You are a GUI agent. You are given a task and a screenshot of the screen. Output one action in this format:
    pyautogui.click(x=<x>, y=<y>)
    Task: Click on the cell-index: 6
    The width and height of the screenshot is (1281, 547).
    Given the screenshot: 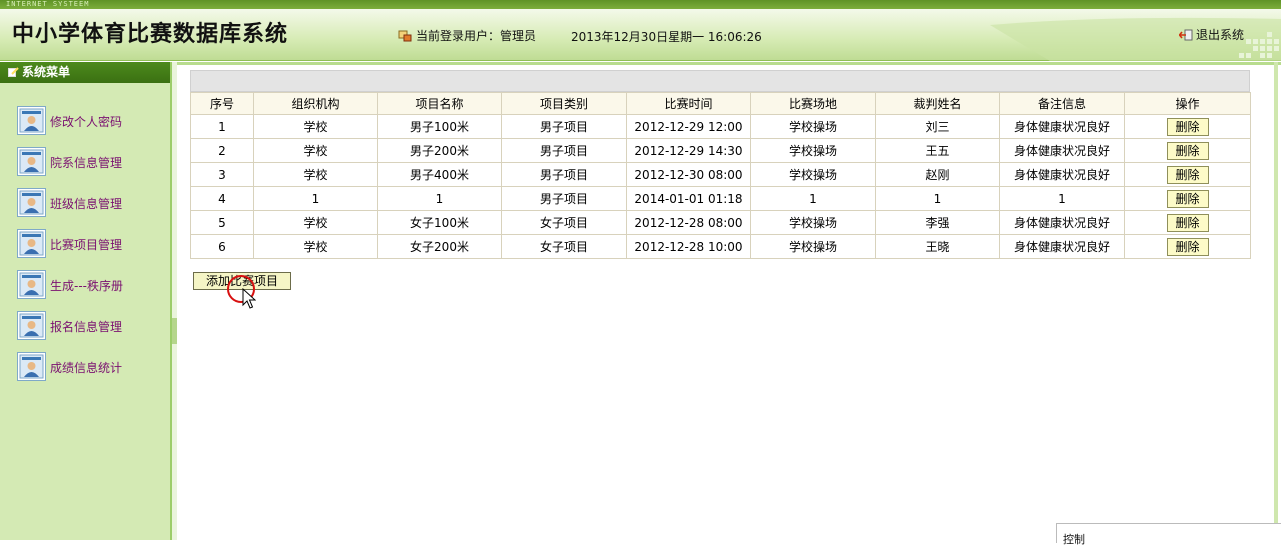 What is the action you would take?
    pyautogui.click(x=222, y=246)
    